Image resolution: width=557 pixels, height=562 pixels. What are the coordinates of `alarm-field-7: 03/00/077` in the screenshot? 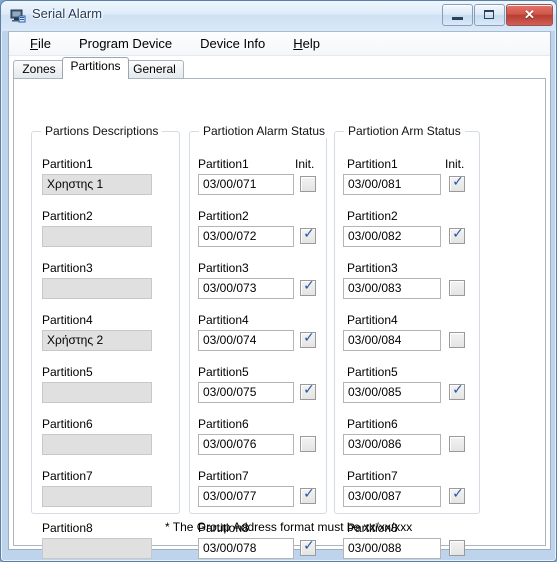 It's located at (246, 496).